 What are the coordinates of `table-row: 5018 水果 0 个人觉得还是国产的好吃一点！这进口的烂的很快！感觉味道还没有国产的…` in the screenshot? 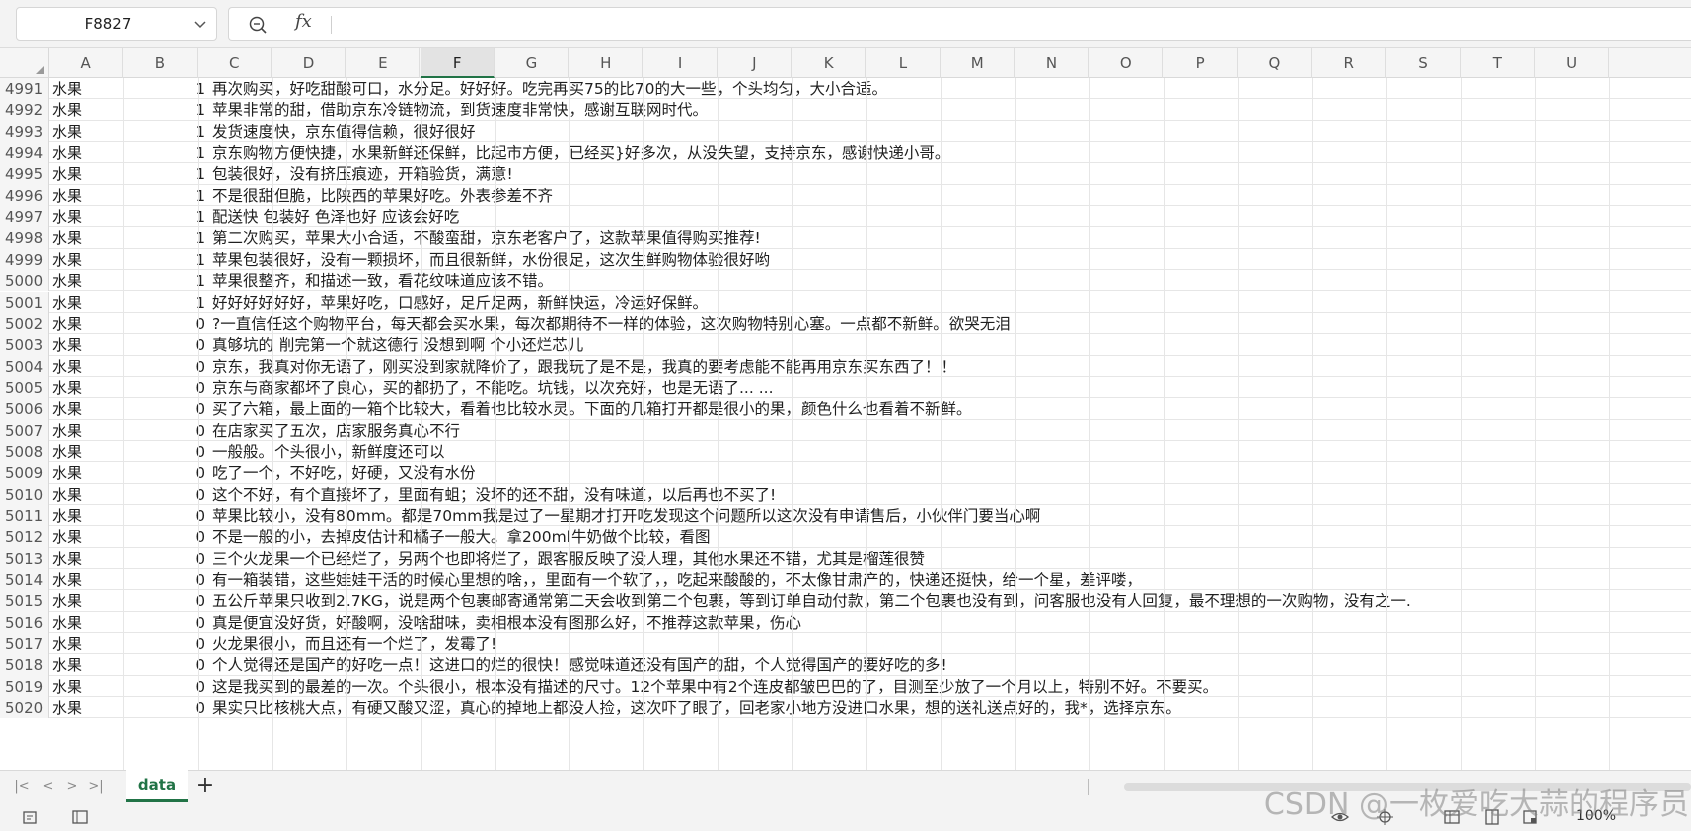 It's located at (845, 665).